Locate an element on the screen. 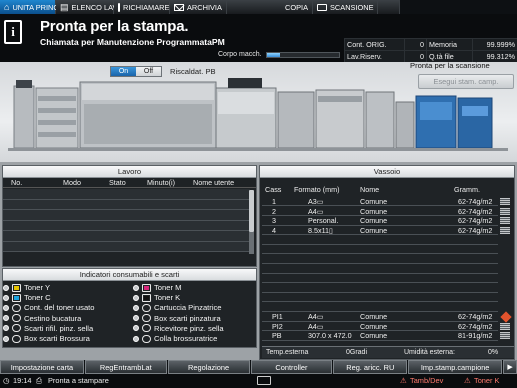 The height and width of the screenshot is (388, 517). tray-row: PI1 A4▭ Comune 62-74g/m2 is located at coordinates (380, 317).